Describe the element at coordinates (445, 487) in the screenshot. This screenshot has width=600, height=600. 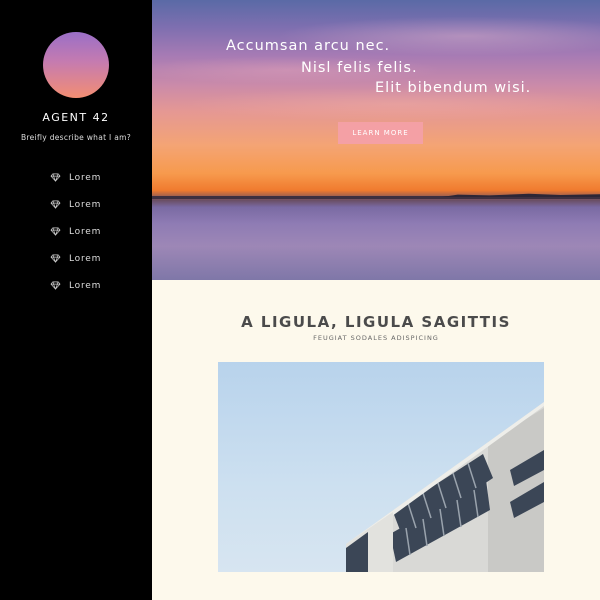
I see `building-illustration` at that location.